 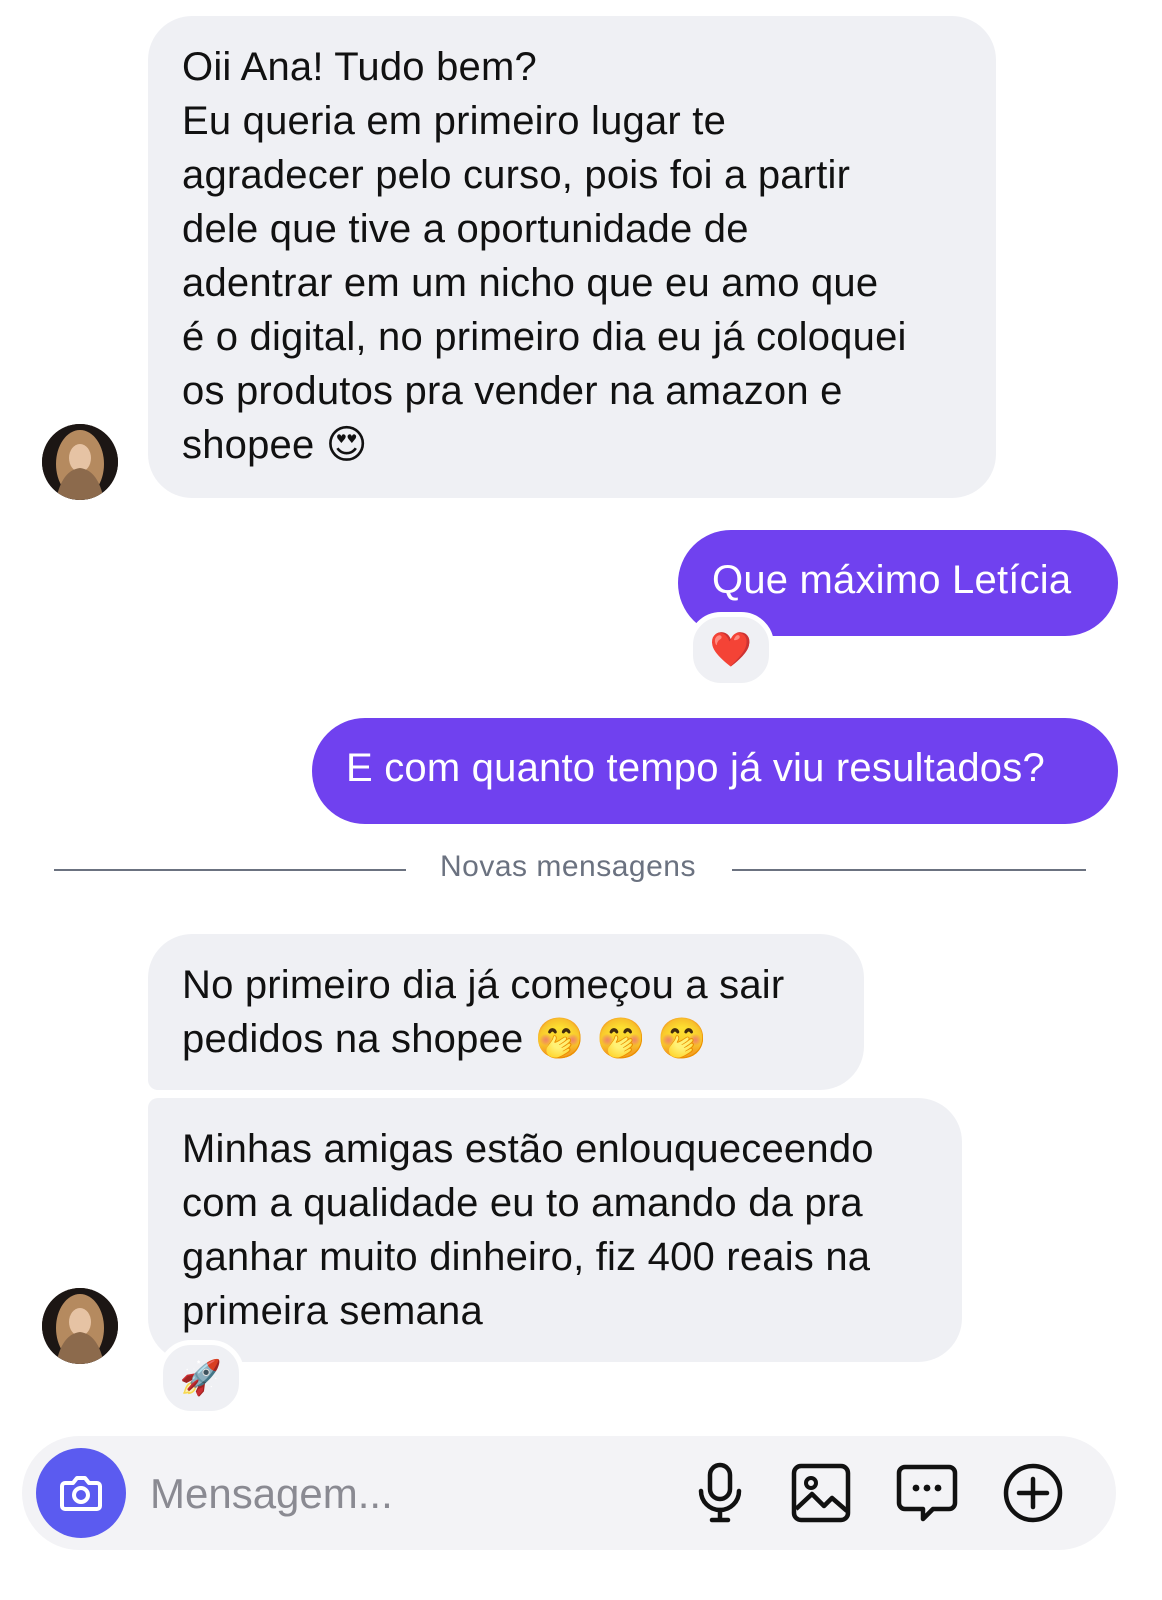 I want to click on message-line: Oii Ana! Tudo bem?, so click(x=359, y=67).